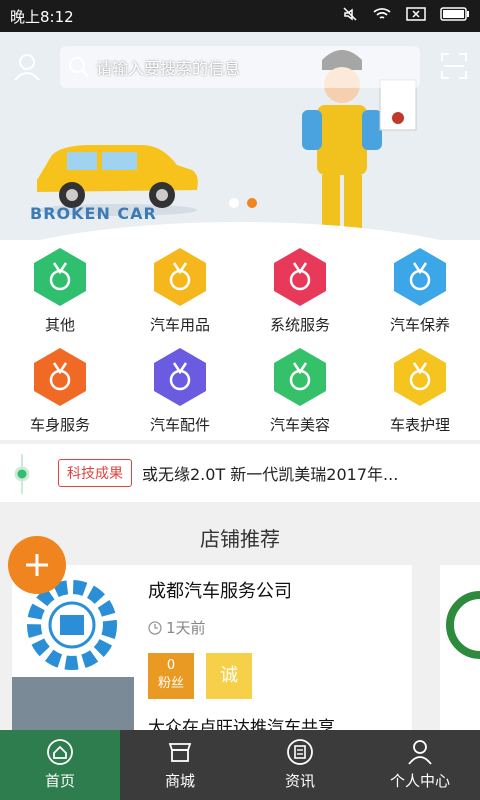  I want to click on category-label: 车身服务, so click(59, 425).